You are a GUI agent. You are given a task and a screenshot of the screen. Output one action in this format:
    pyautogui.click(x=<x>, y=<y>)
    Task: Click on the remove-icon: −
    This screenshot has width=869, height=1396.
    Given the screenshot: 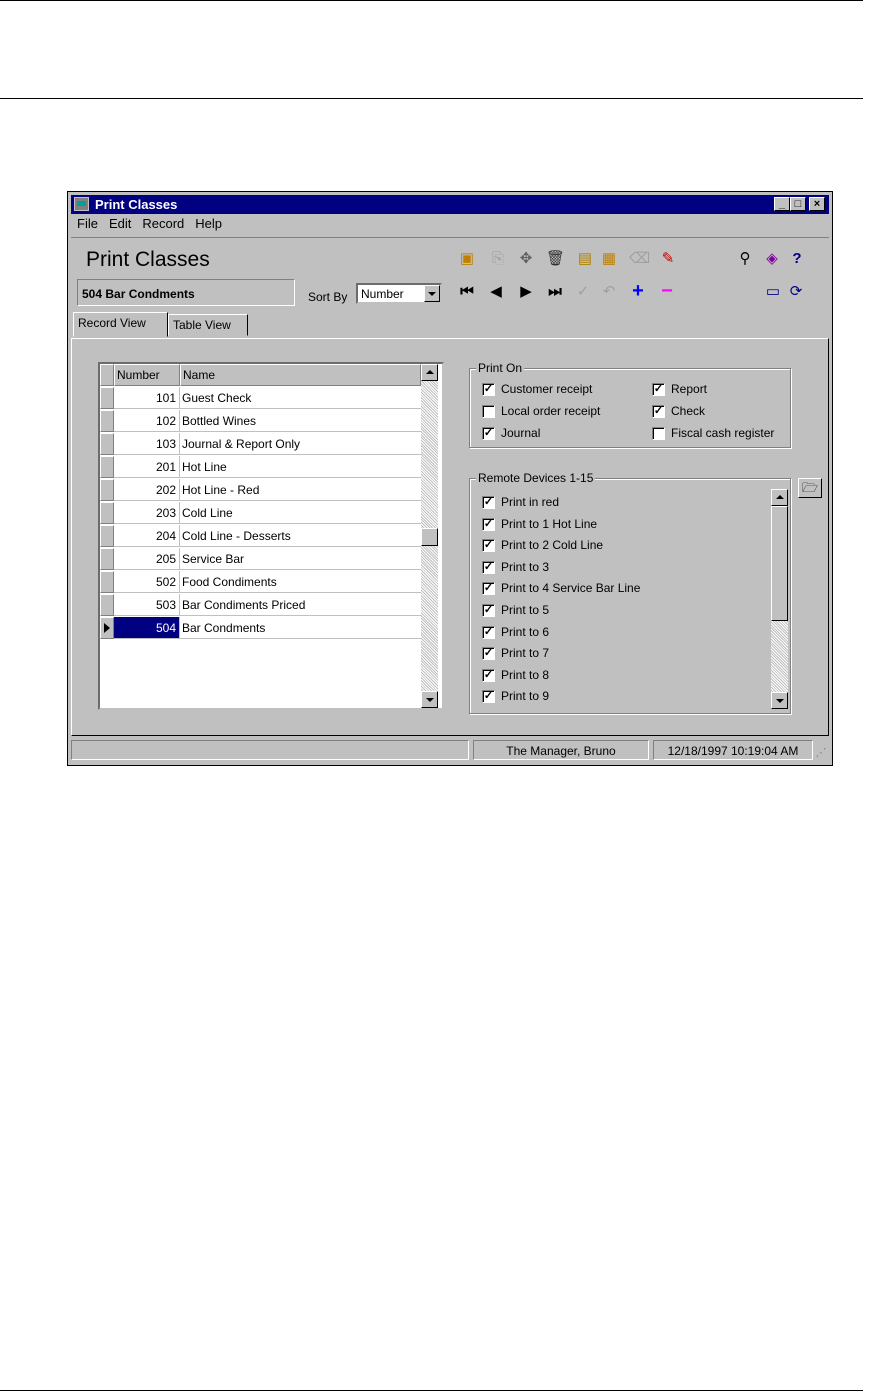 What is the action you would take?
    pyautogui.click(x=667, y=291)
    